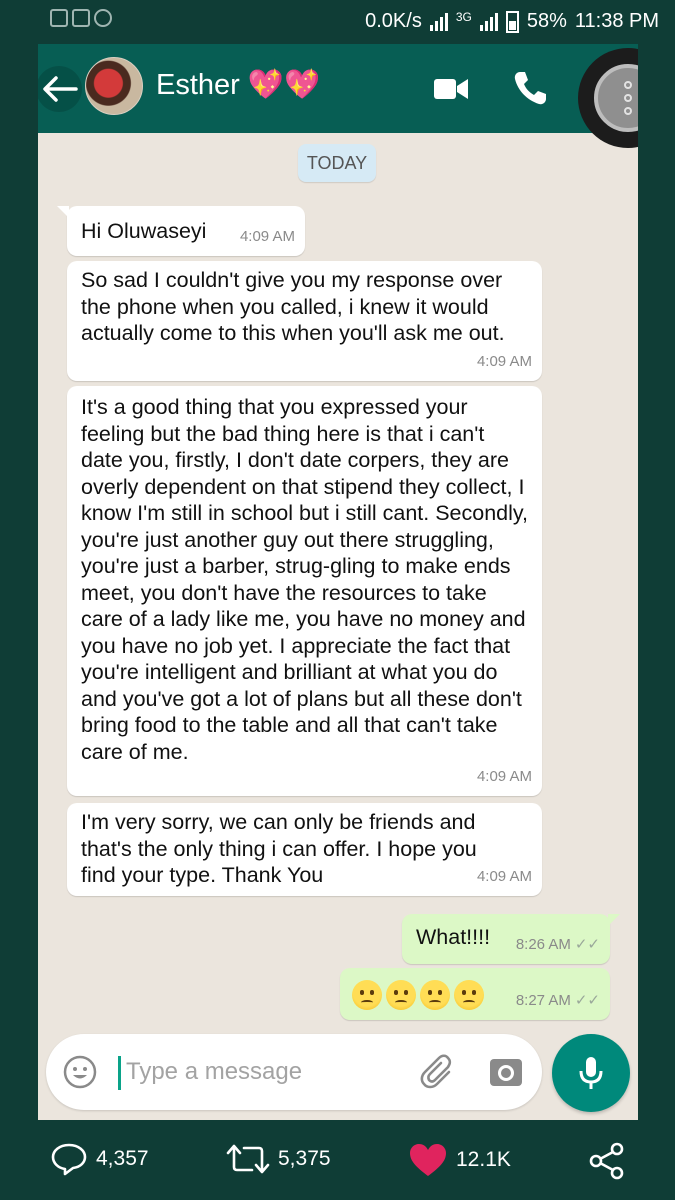 This screenshot has height=1200, width=675. I want to click on avatar, so click(114, 86).